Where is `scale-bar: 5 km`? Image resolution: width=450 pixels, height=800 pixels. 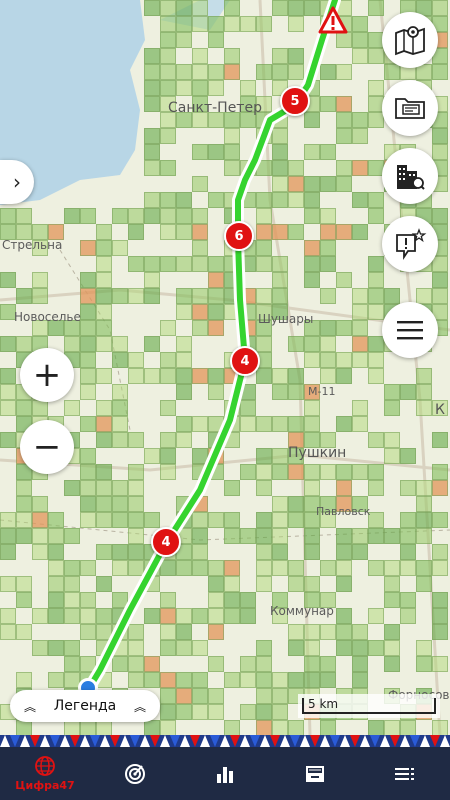
scale-bar: 5 km is located at coordinates (369, 706).